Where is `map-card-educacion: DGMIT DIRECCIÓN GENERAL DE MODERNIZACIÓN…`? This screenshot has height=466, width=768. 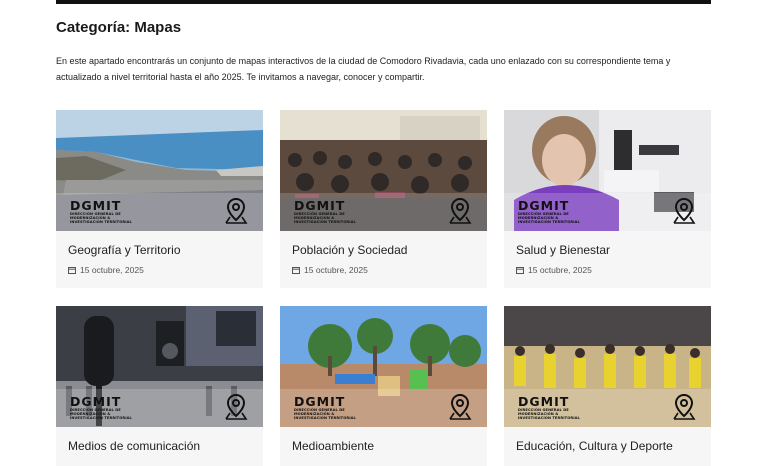 map-card-educacion: DGMIT DIRECCIÓN GENERAL DE MODERNIZACIÓN… is located at coordinates (607, 386).